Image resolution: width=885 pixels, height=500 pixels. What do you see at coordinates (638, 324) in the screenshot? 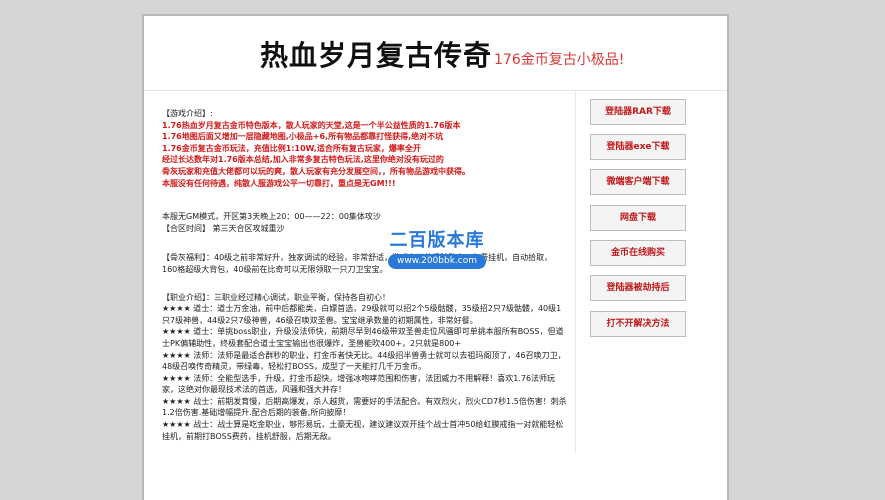
I see `cannot-open-help-button: 打不开解决方法` at bounding box center [638, 324].